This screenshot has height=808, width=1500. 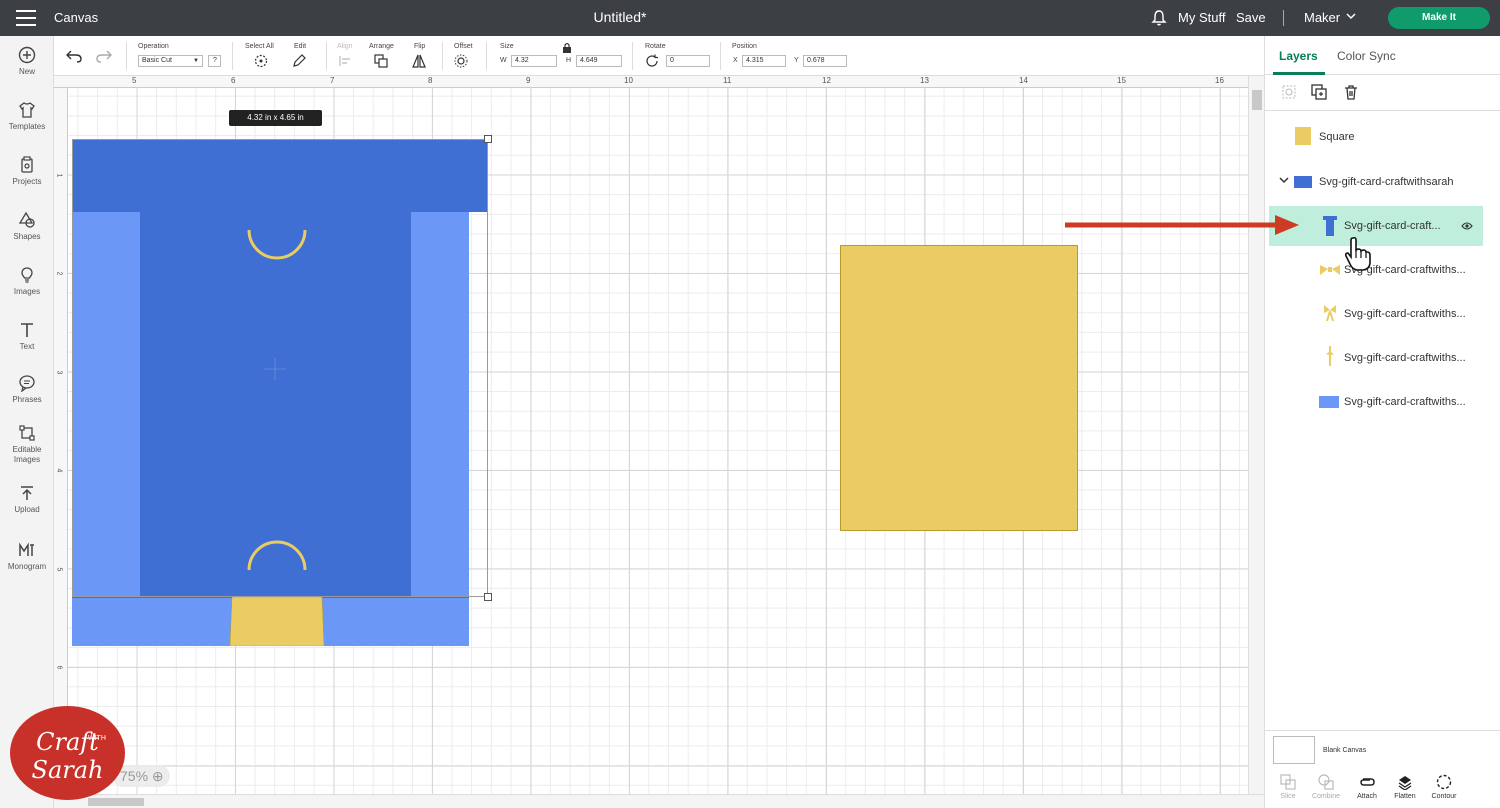 I want to click on craft-with-sarah-logo: Craft WITH Sarah, so click(x=67, y=753).